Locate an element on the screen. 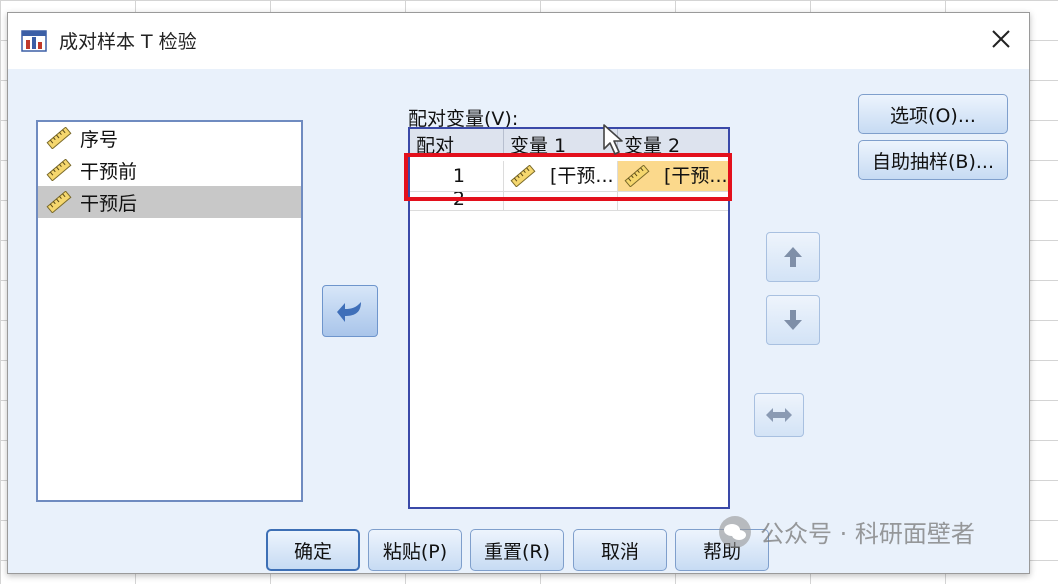  swap-button is located at coordinates (779, 415).